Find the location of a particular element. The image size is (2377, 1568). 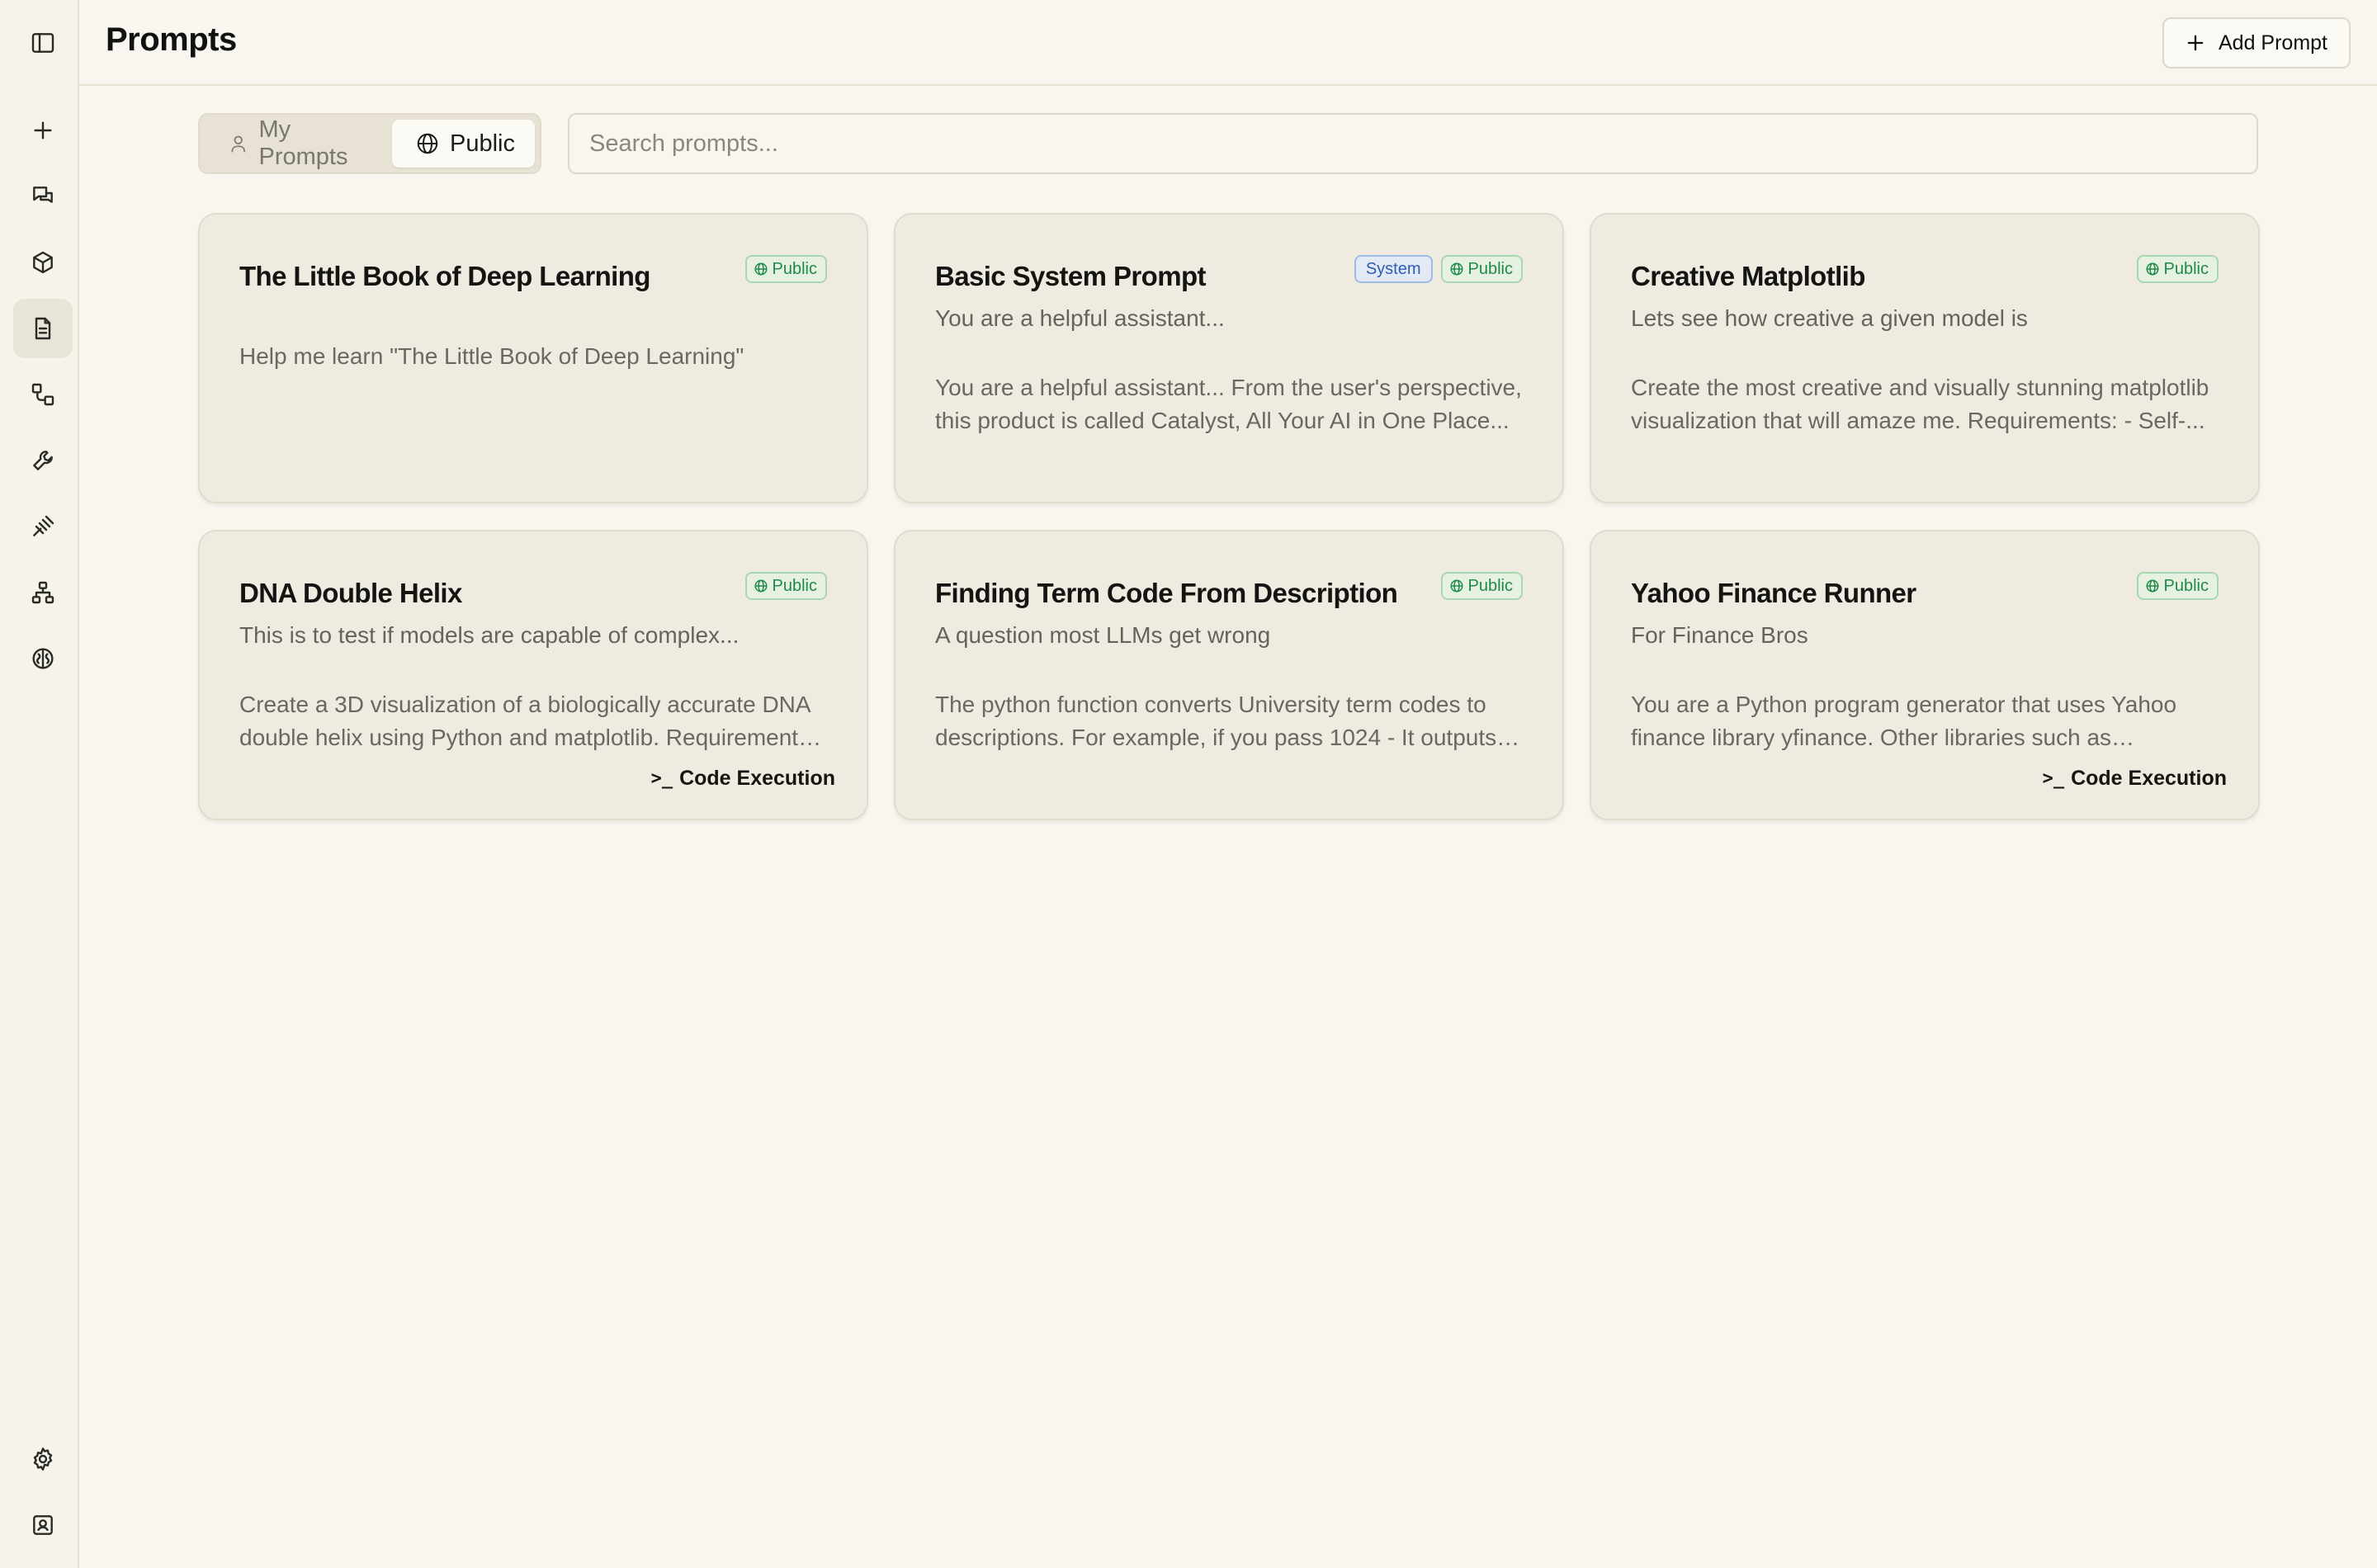

workflow-icon is located at coordinates (42, 394).